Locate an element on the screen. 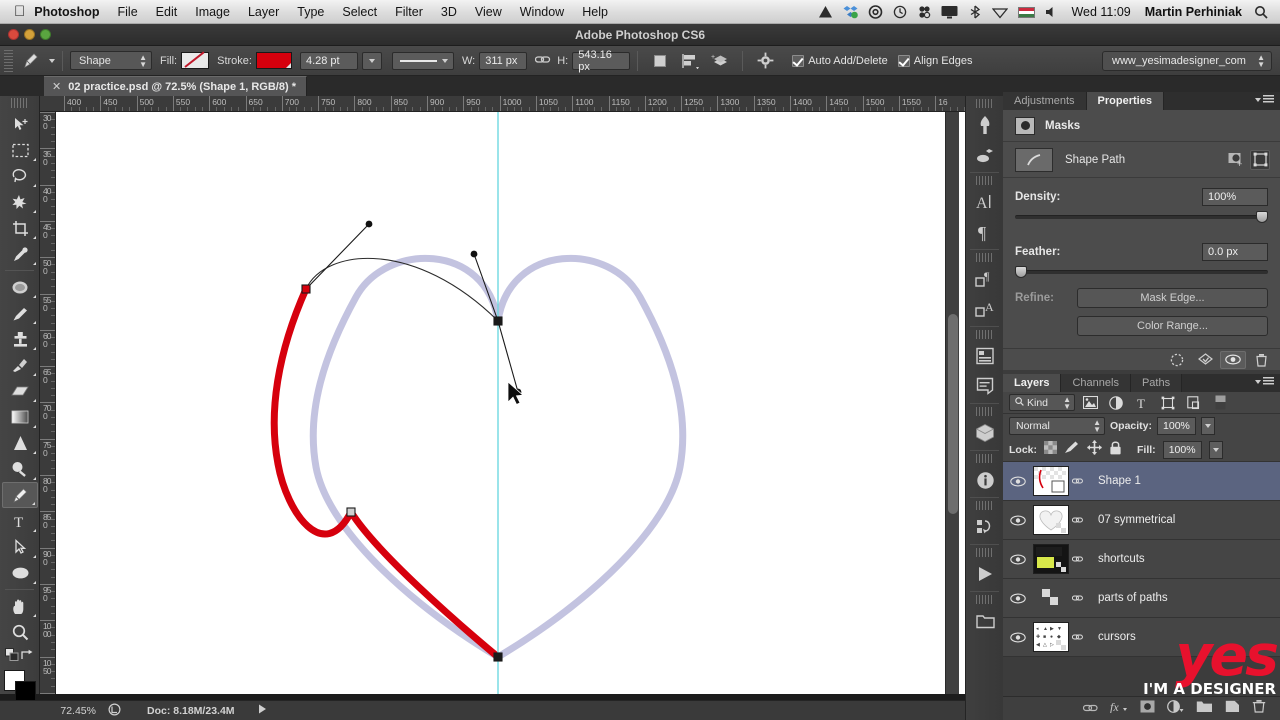 The image size is (1280, 720). brush-presets-icon is located at coordinates (985, 125).